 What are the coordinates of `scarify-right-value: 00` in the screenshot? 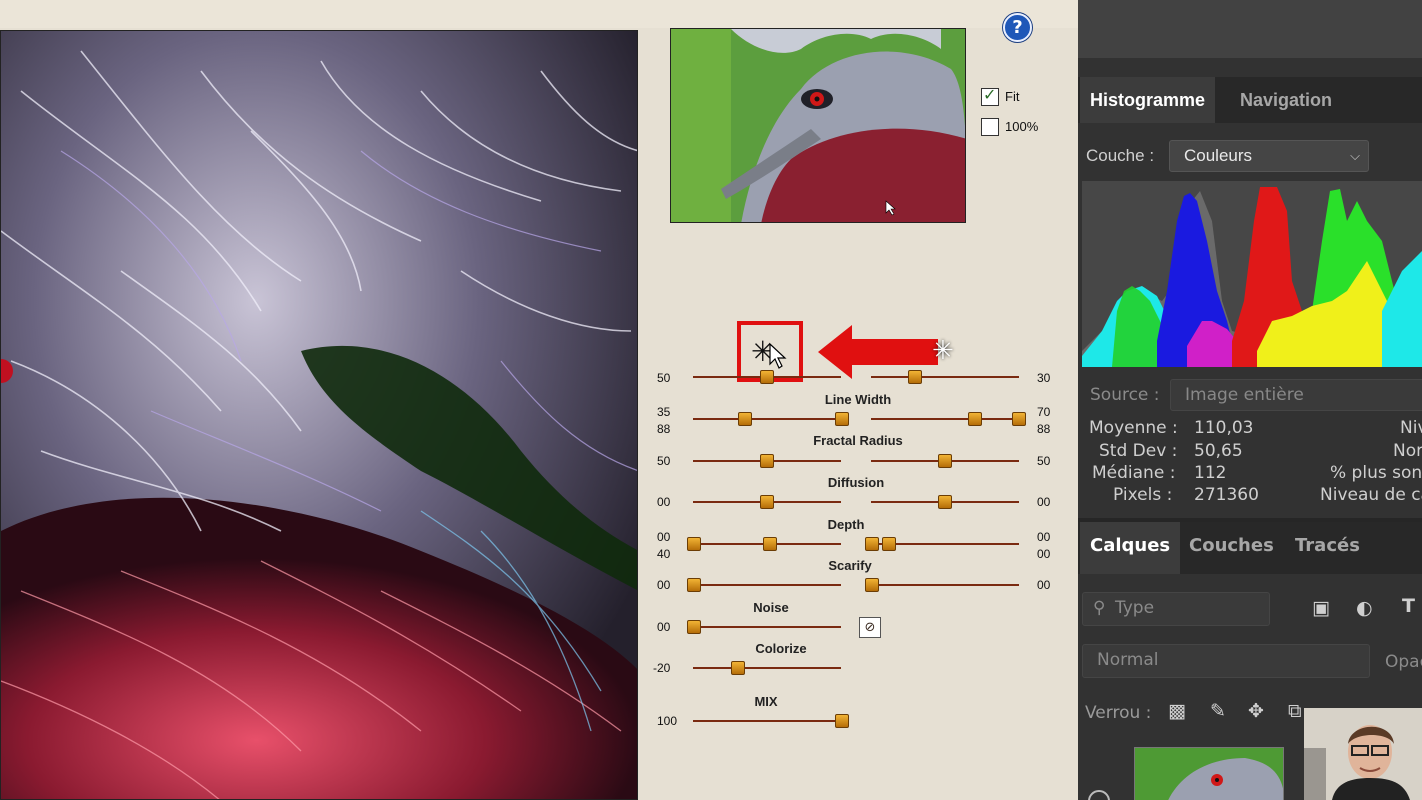 It's located at (1044, 585).